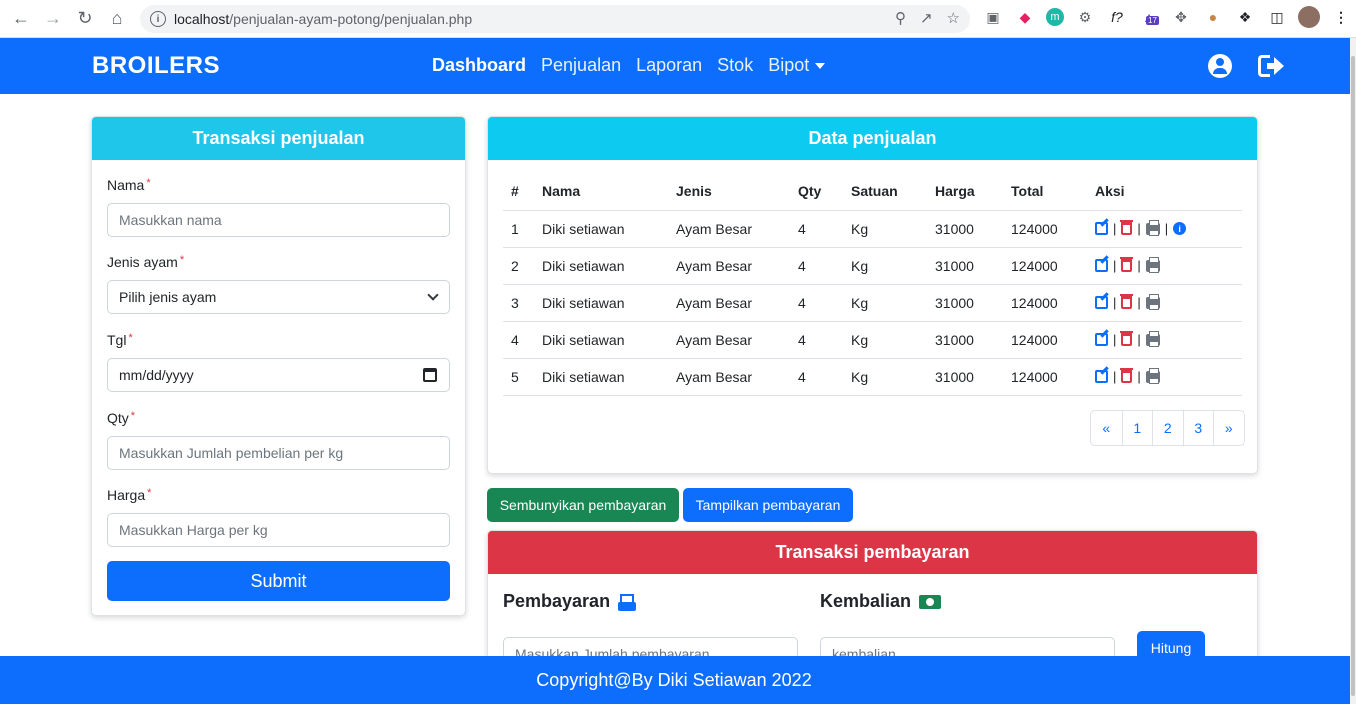 The image size is (1356, 704). Describe the element at coordinates (735, 65) in the screenshot. I see `nav-item-stok: Stok` at that location.